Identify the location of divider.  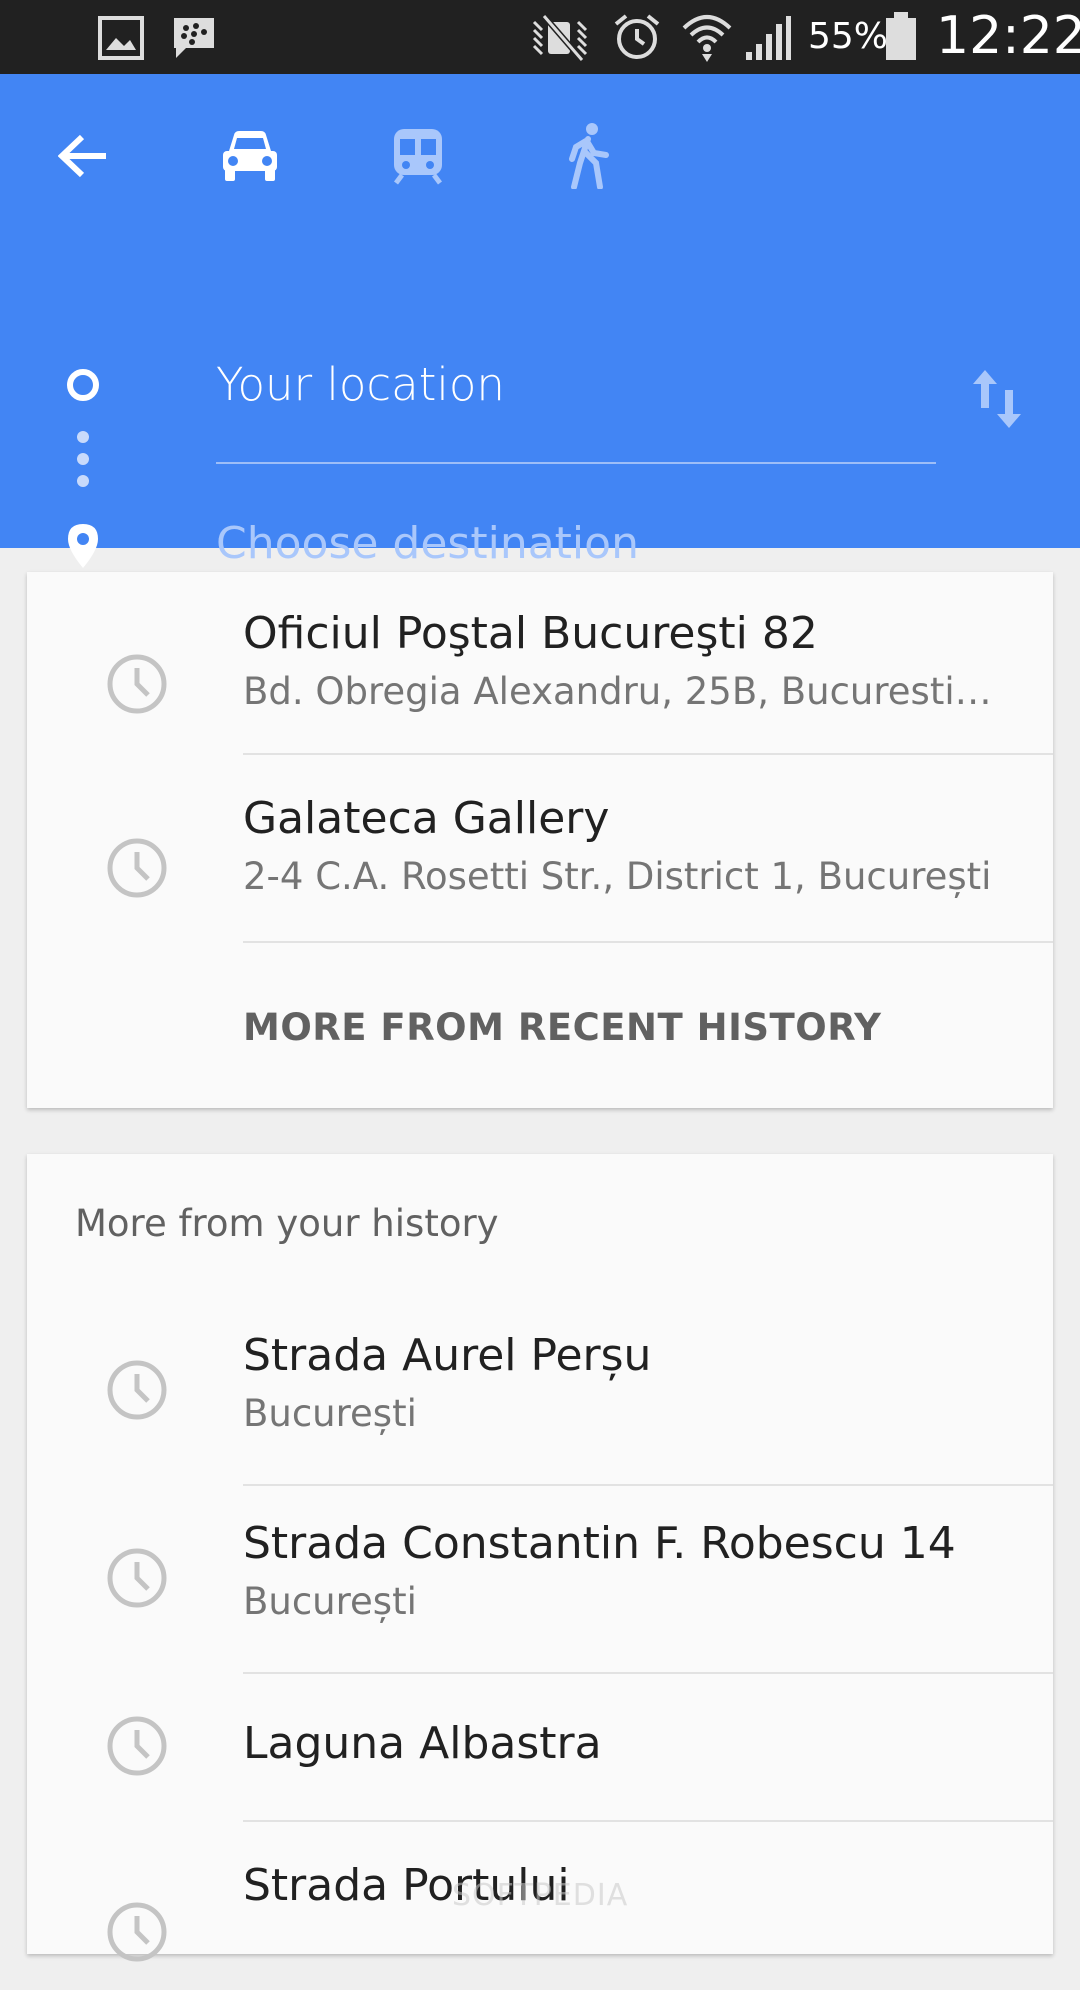
(648, 942).